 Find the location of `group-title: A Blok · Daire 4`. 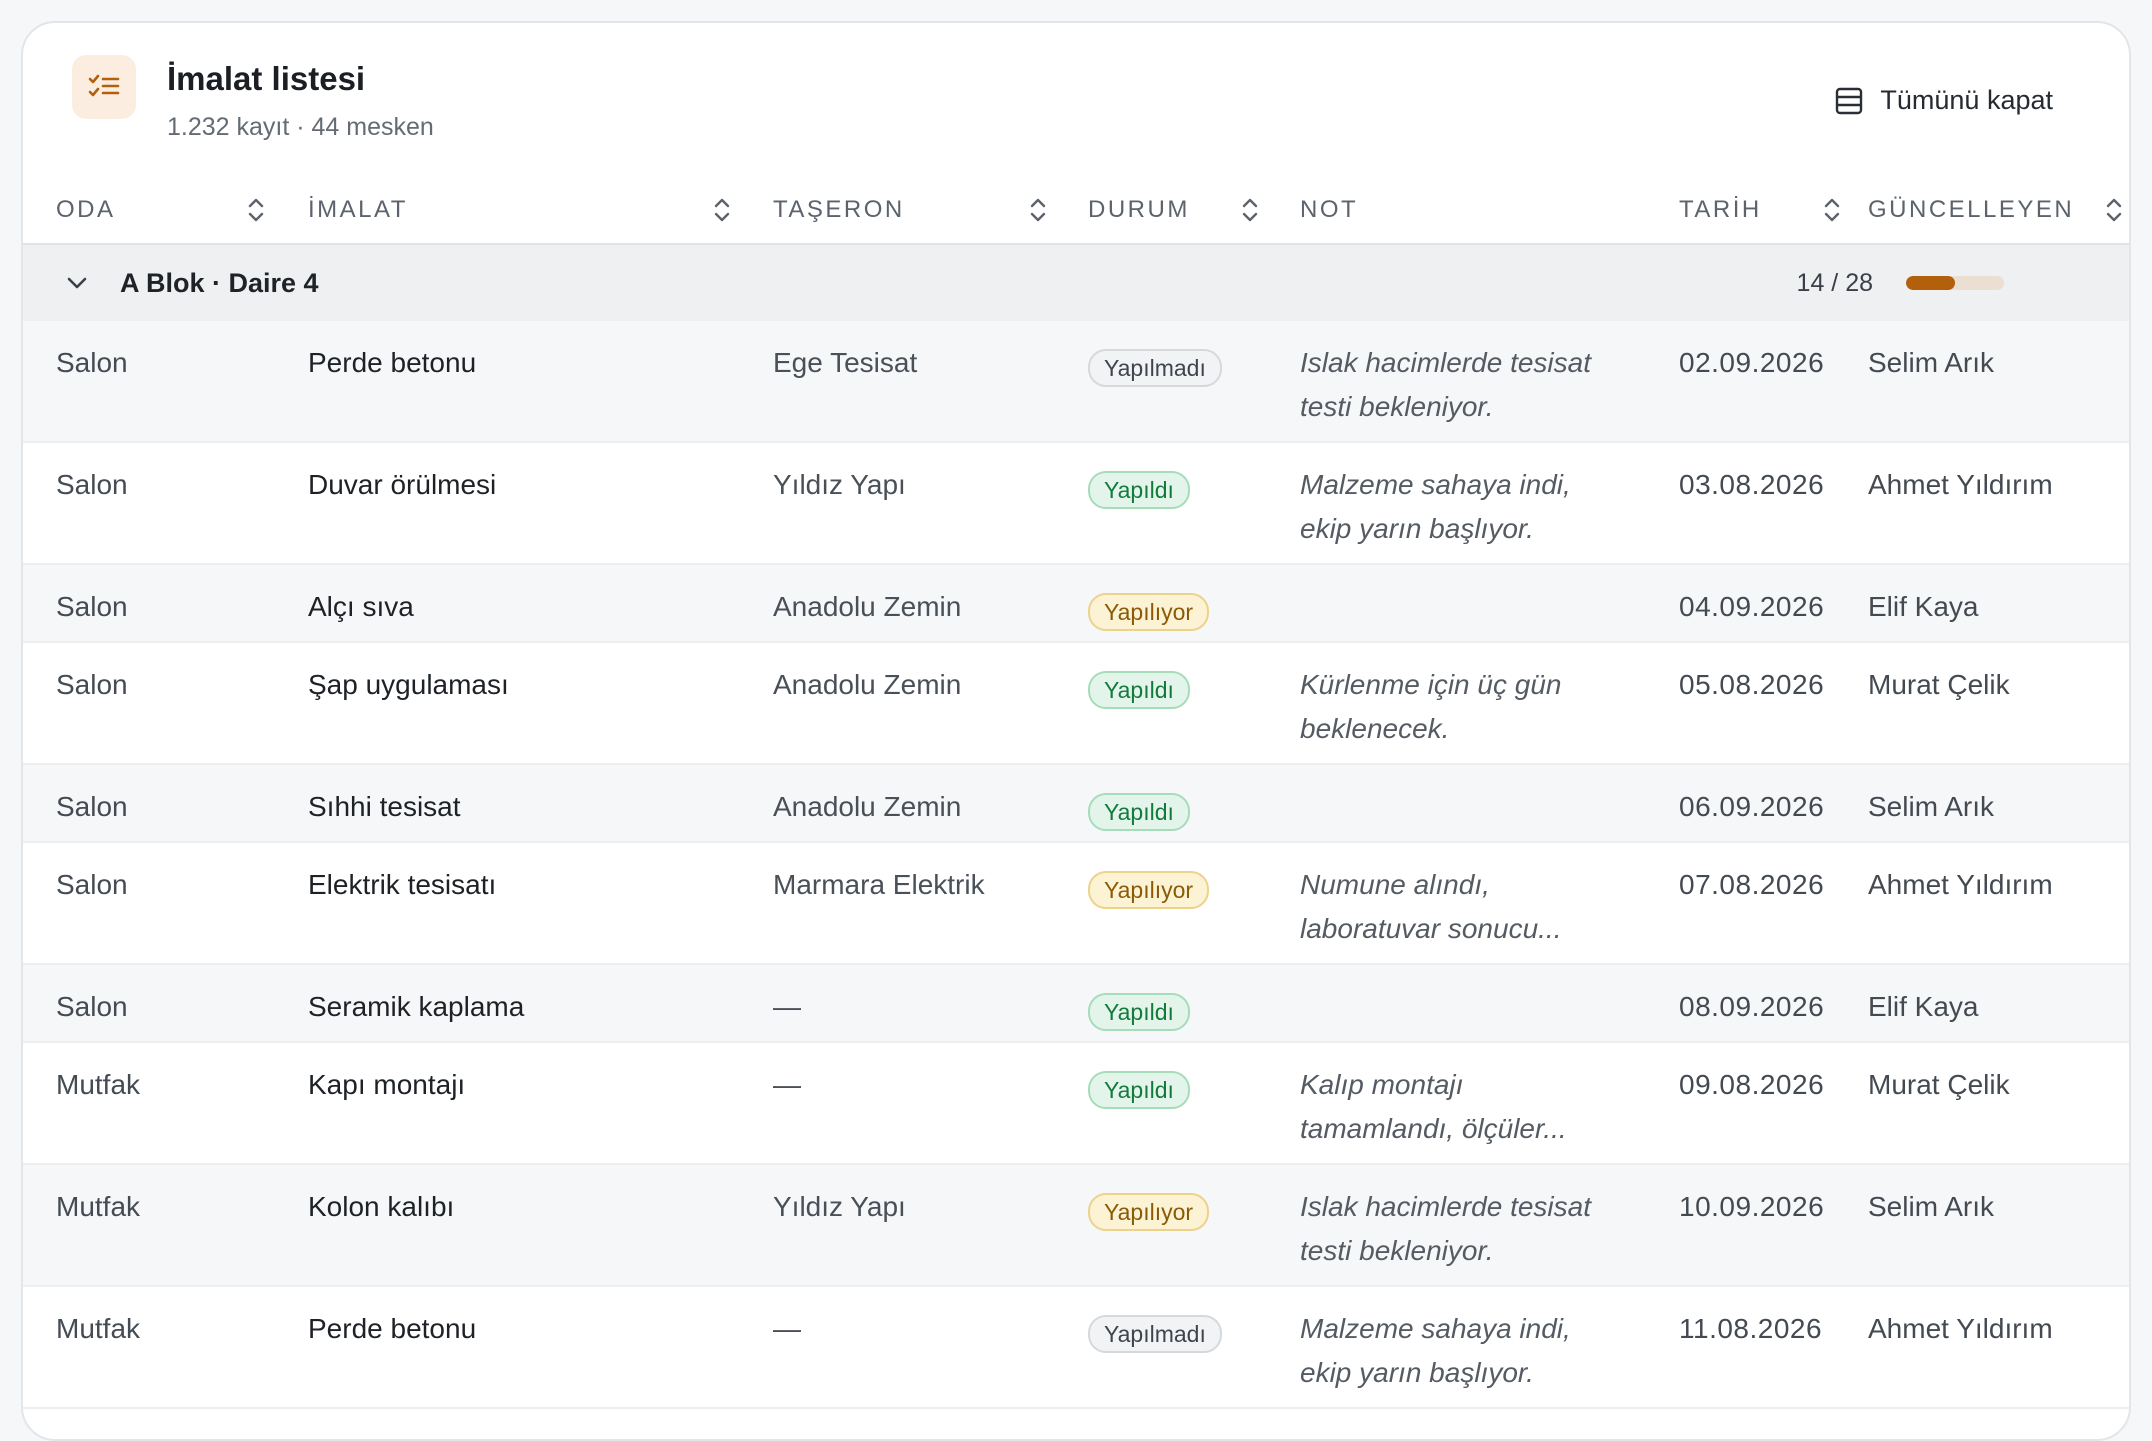

group-title: A Blok · Daire 4 is located at coordinates (219, 283).